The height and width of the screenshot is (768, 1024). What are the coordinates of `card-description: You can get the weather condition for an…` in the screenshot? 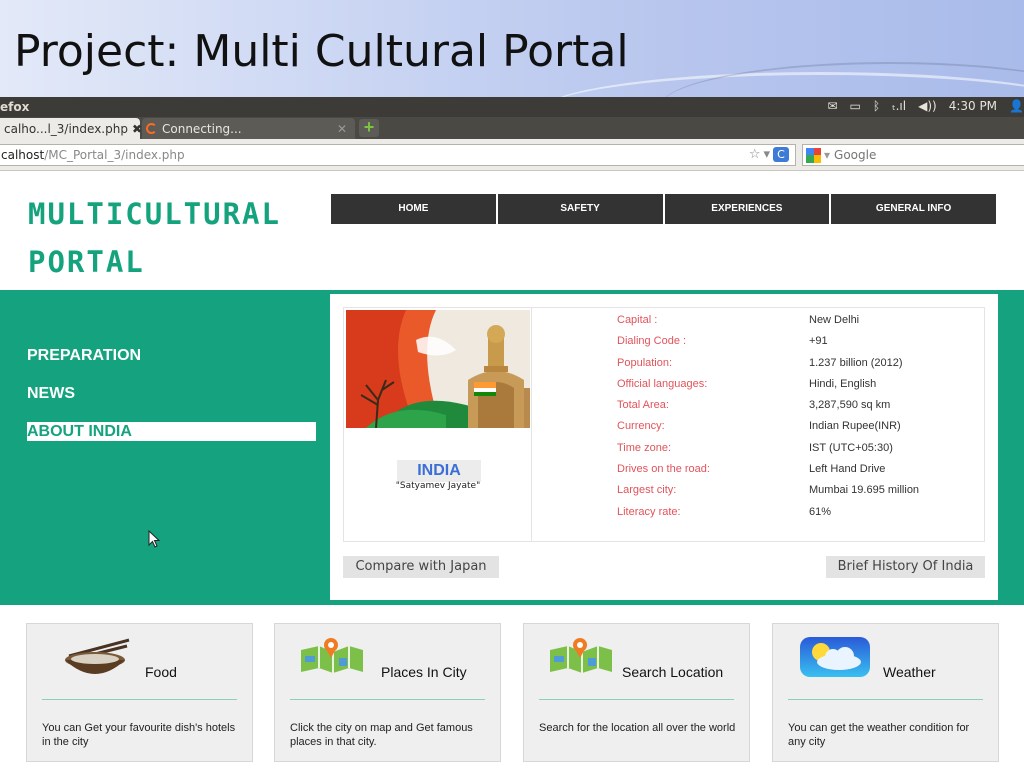 It's located at (879, 735).